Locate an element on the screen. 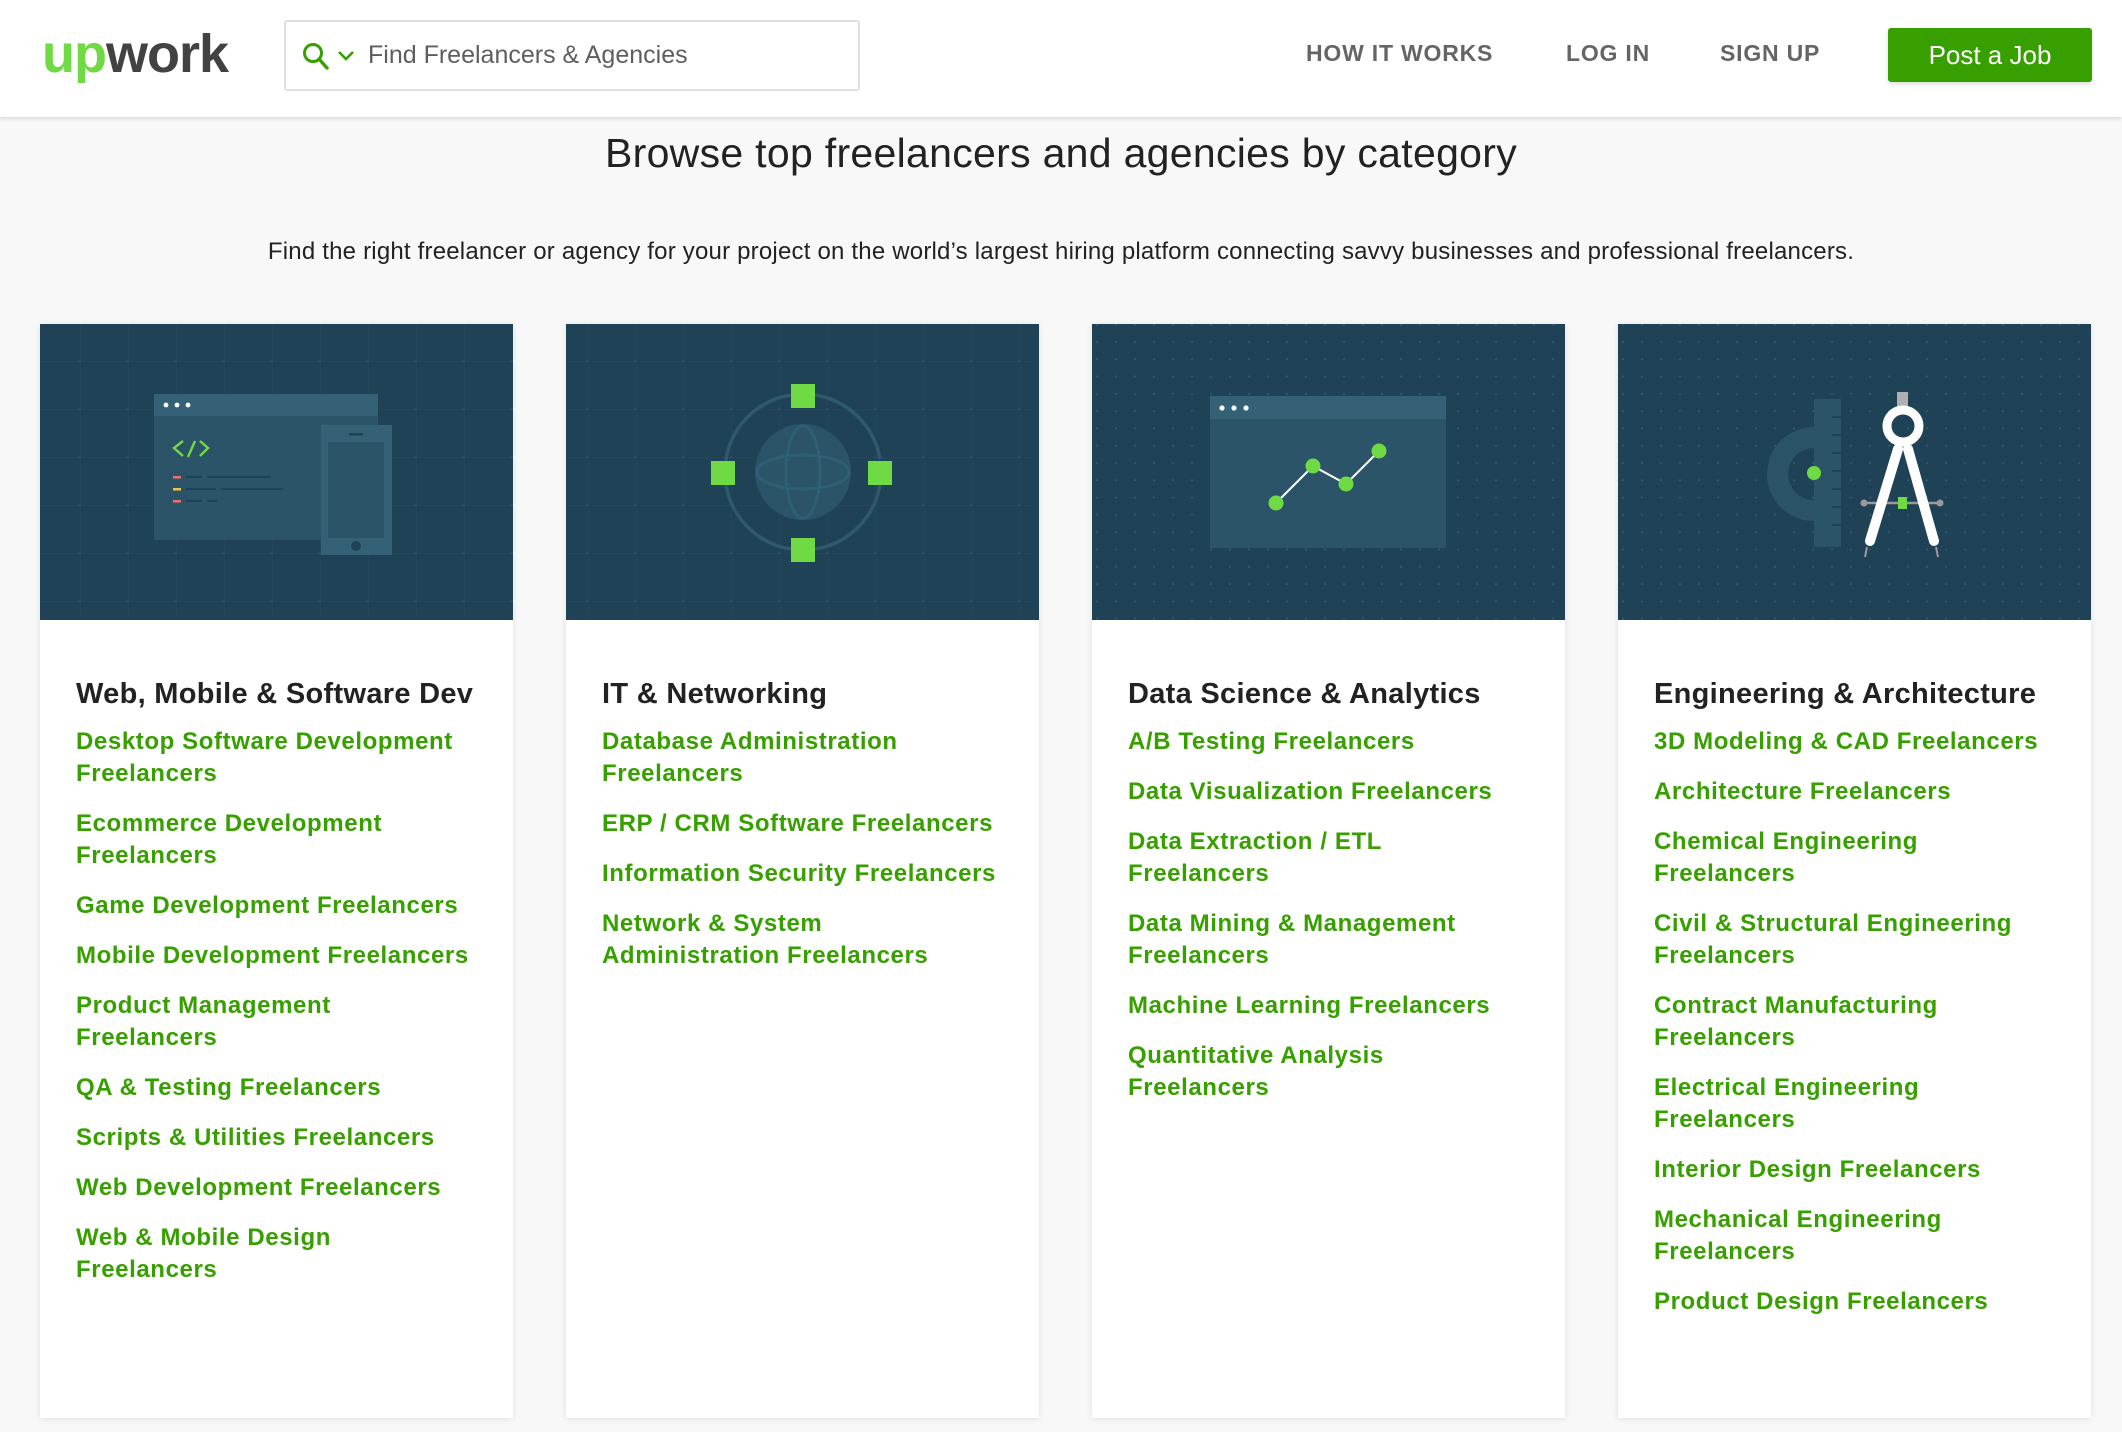 The height and width of the screenshot is (1432, 2122). globe-network-illustration is located at coordinates (802, 472).